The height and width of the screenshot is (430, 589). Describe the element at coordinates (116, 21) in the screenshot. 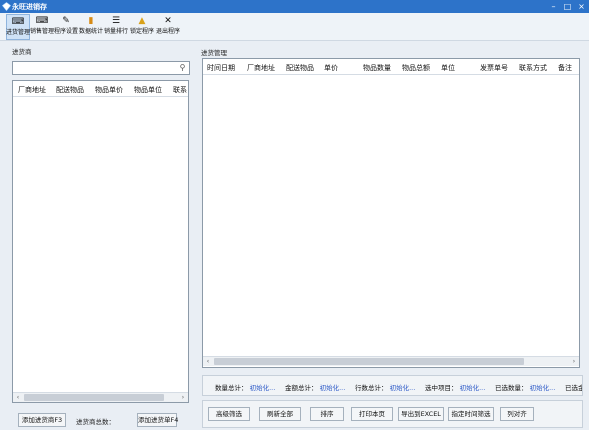

I see `ranking-icon: ☰` at that location.